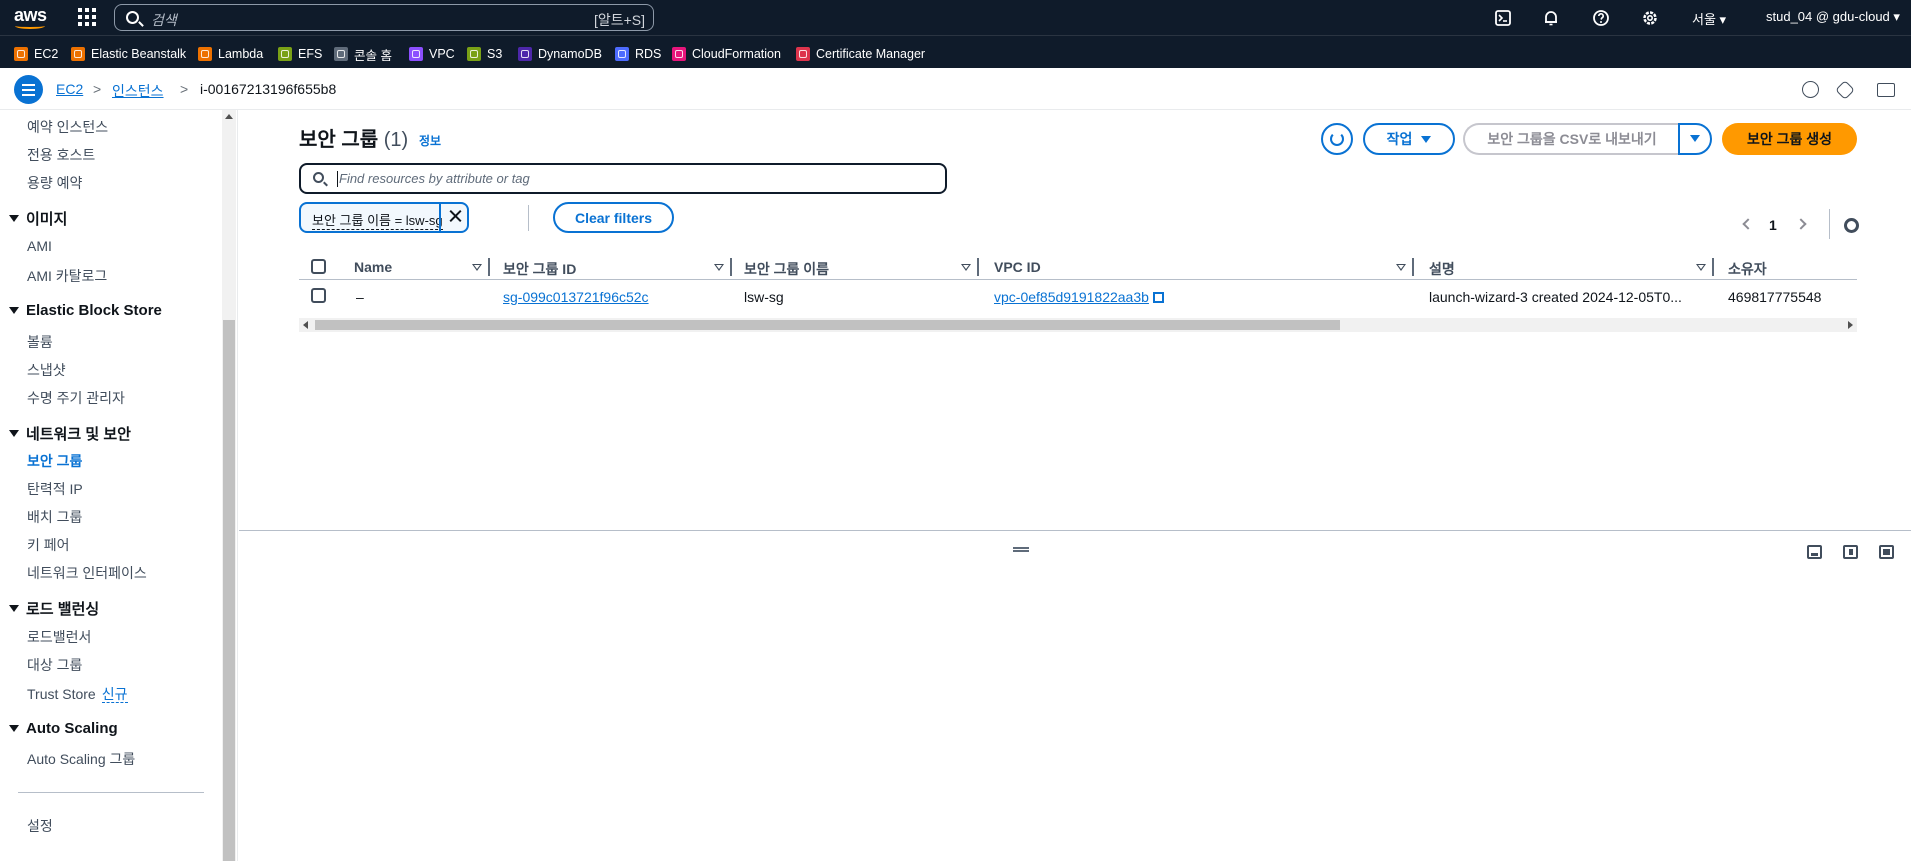 Image resolution: width=1911 pixels, height=861 pixels. Describe the element at coordinates (373, 267) in the screenshot. I see `column-header-name: Name` at that location.